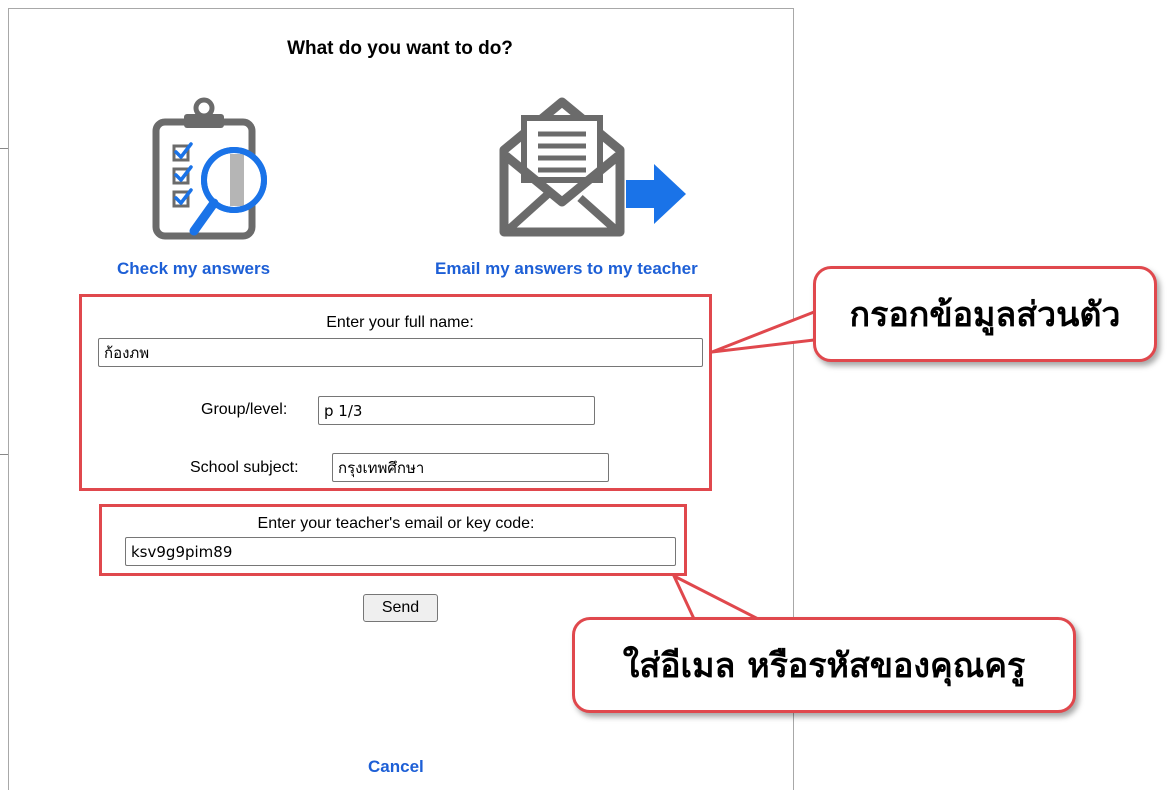 The width and height of the screenshot is (1168, 790). What do you see at coordinates (824, 665) in the screenshot?
I see `teacher-code-callout: ใส่อีเมล หรือรหัสของคุณครู` at bounding box center [824, 665].